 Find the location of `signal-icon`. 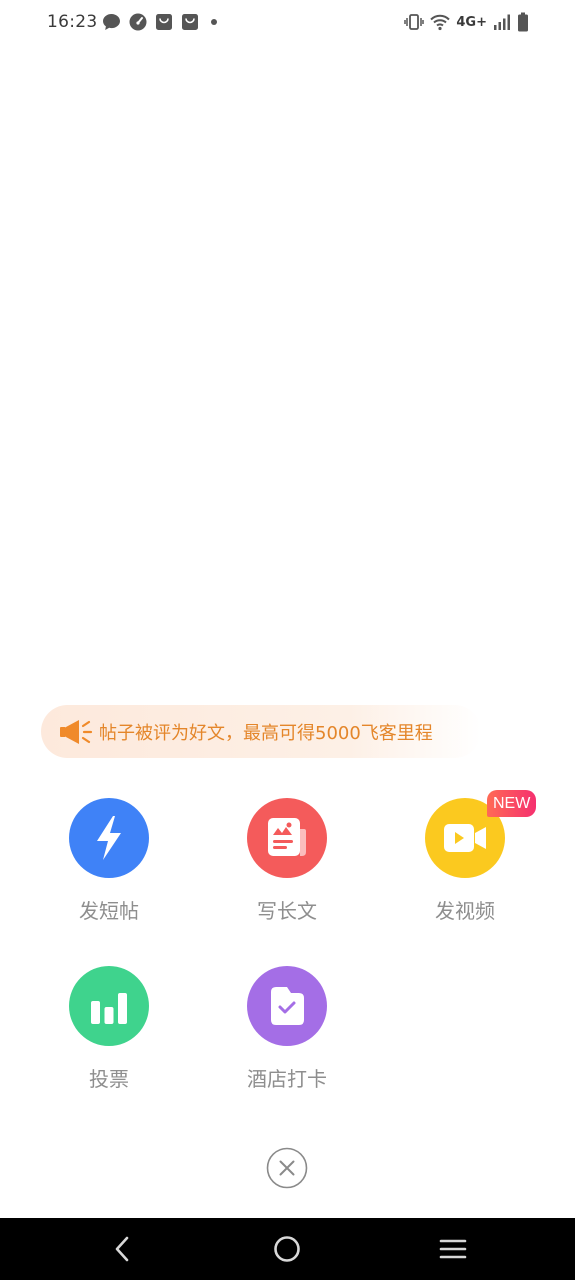

signal-icon is located at coordinates (502, 22).